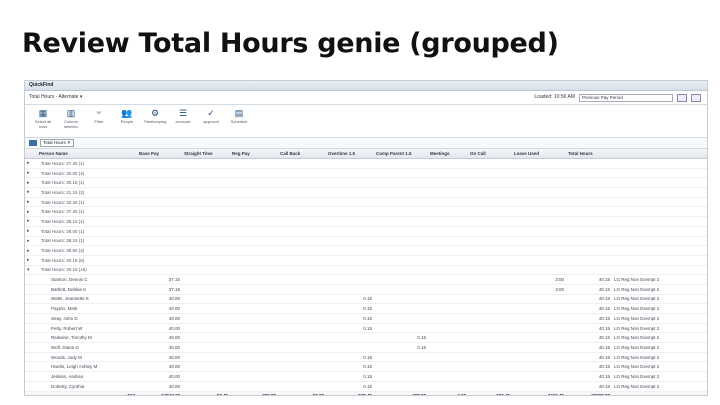 The height and width of the screenshot is (405, 720). What do you see at coordinates (401, 392) in the screenshot?
I see `total-cell: 208.00` at bounding box center [401, 392].